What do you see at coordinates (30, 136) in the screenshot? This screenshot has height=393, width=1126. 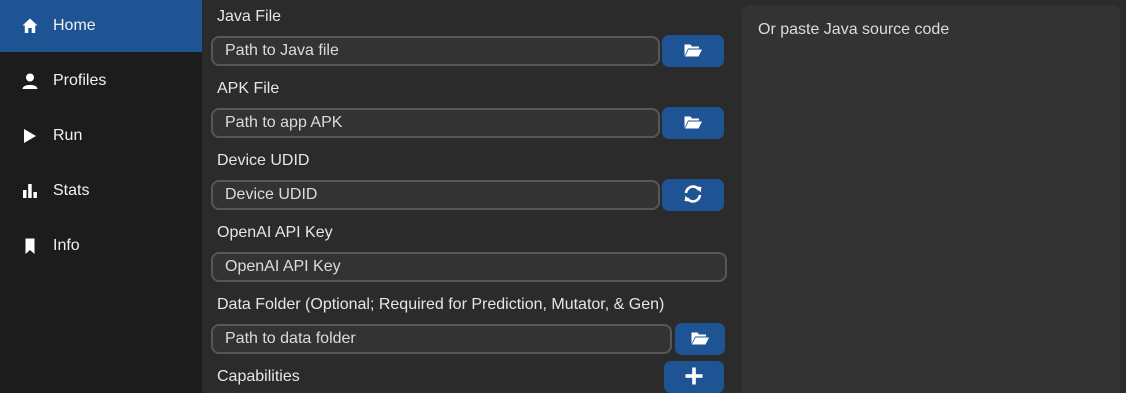 I see `play-icon` at bounding box center [30, 136].